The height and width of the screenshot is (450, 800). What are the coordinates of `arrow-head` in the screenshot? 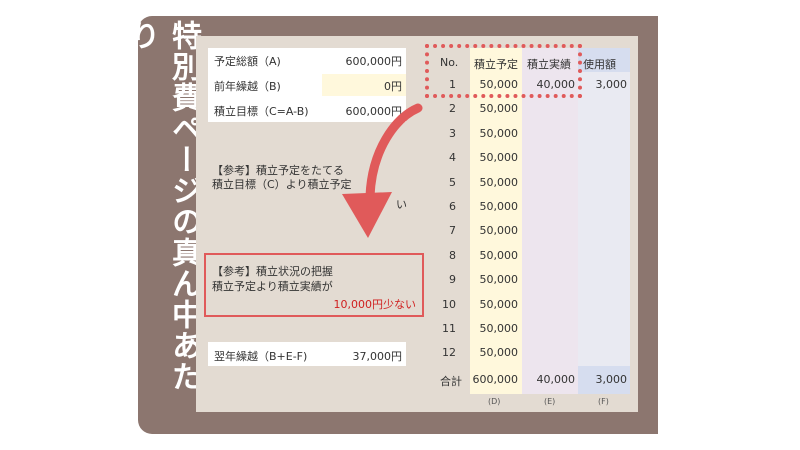 It's located at (367, 215).